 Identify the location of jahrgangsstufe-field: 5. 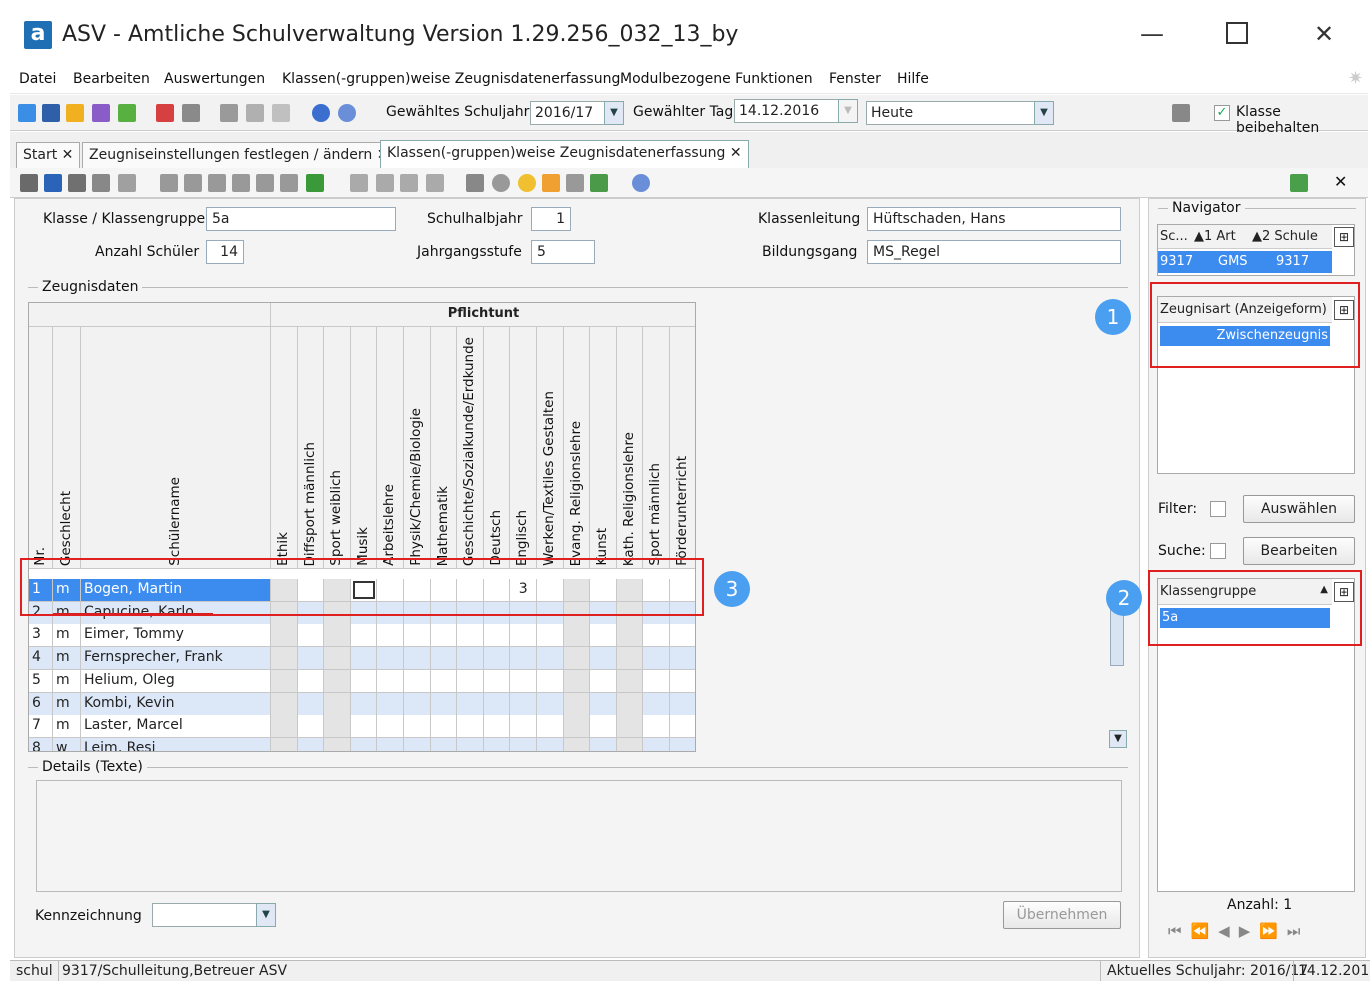
(563, 252).